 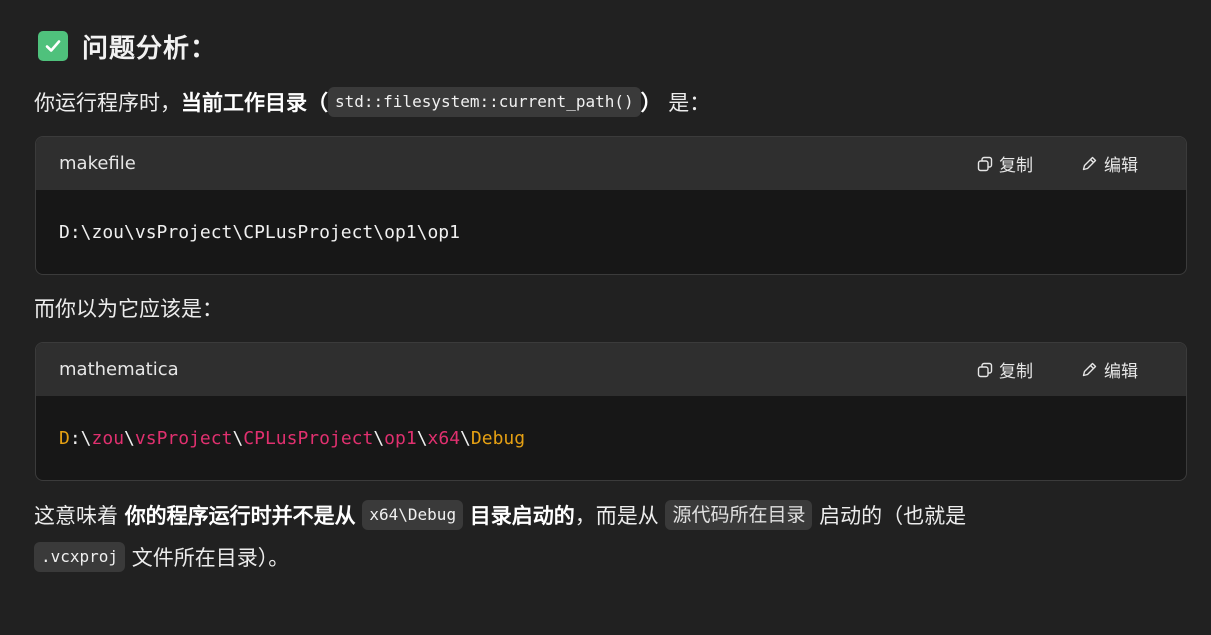 I want to click on code-text: D:\zou\vsProject\CPLusProject\op1\op1, so click(x=259, y=232).